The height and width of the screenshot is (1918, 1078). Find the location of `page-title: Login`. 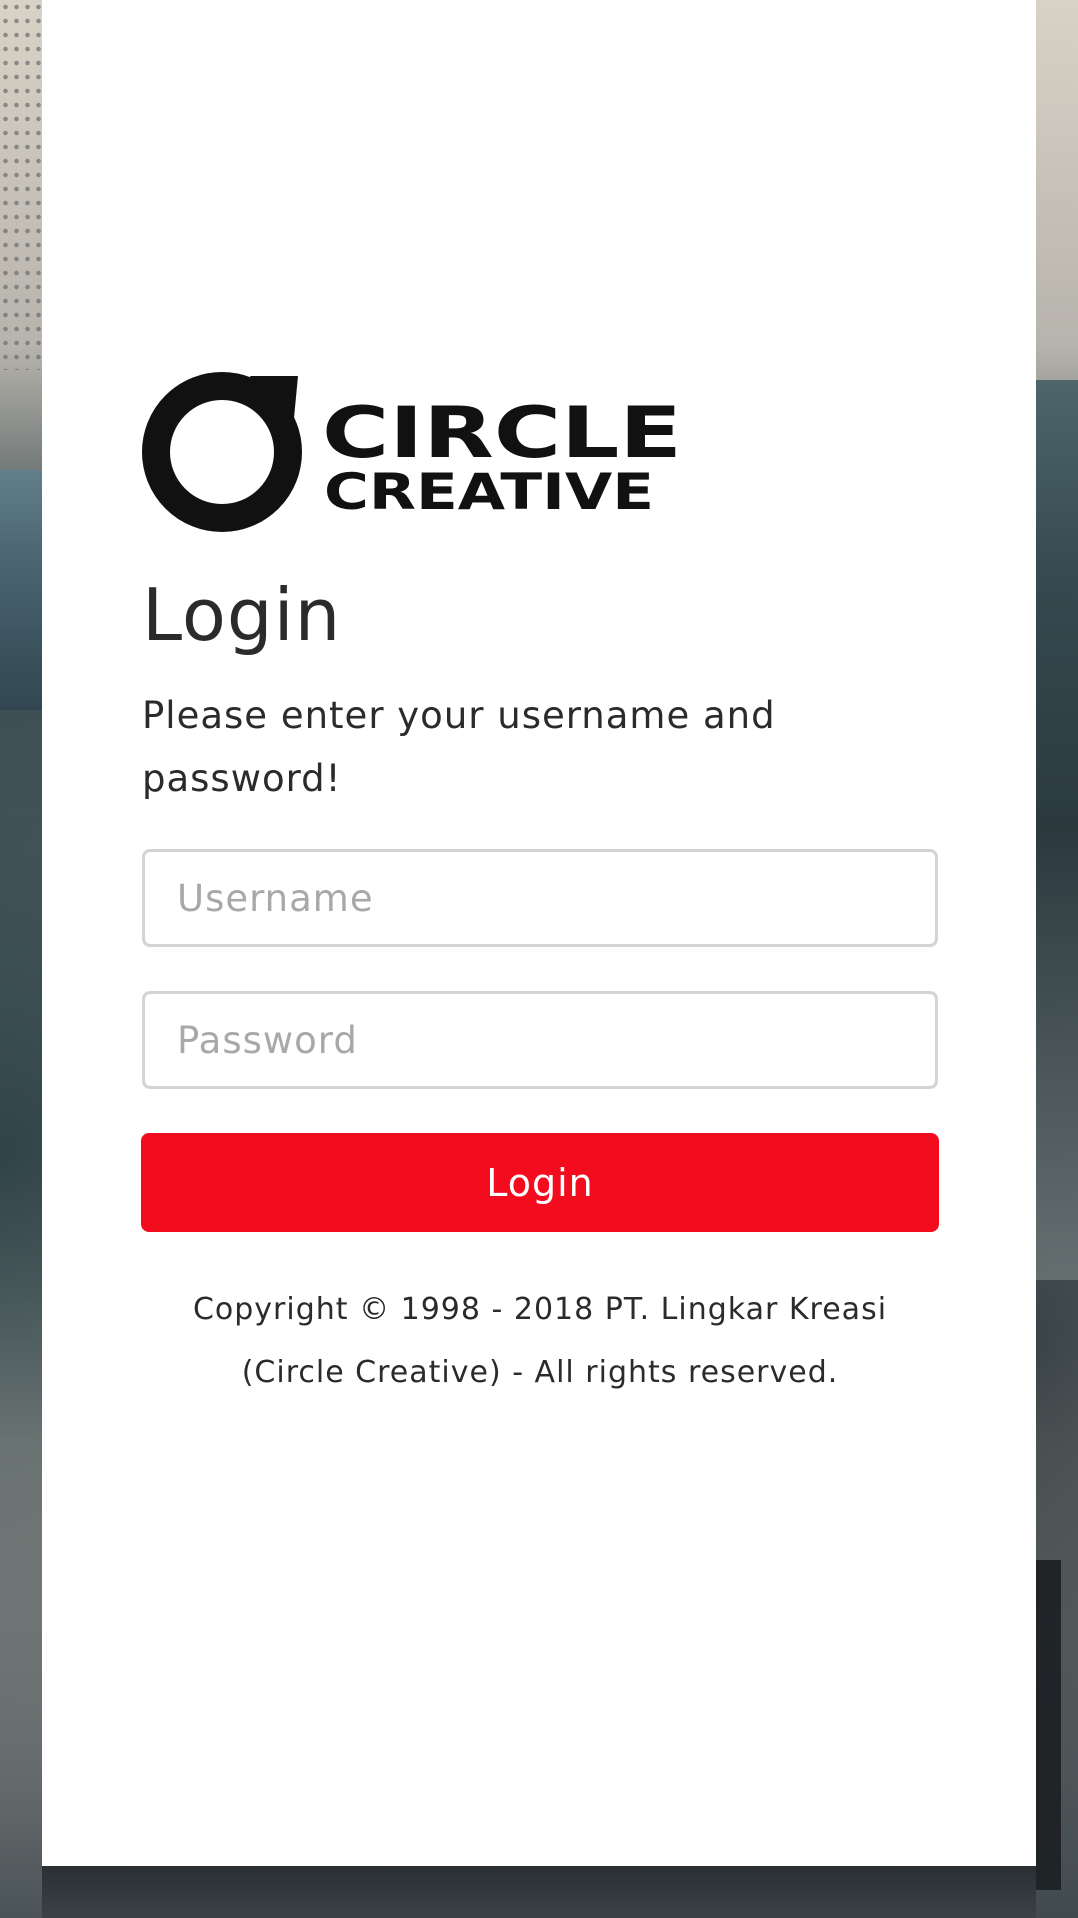

page-title: Login is located at coordinates (242, 615).